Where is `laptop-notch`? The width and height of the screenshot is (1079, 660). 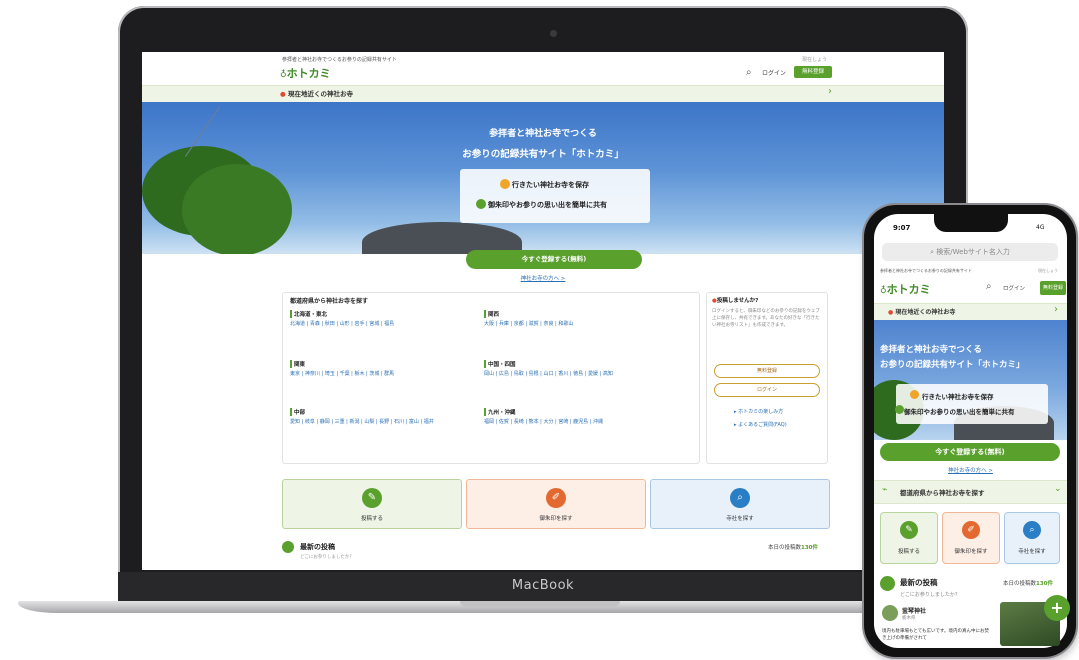
laptop-notch is located at coordinates (540, 604).